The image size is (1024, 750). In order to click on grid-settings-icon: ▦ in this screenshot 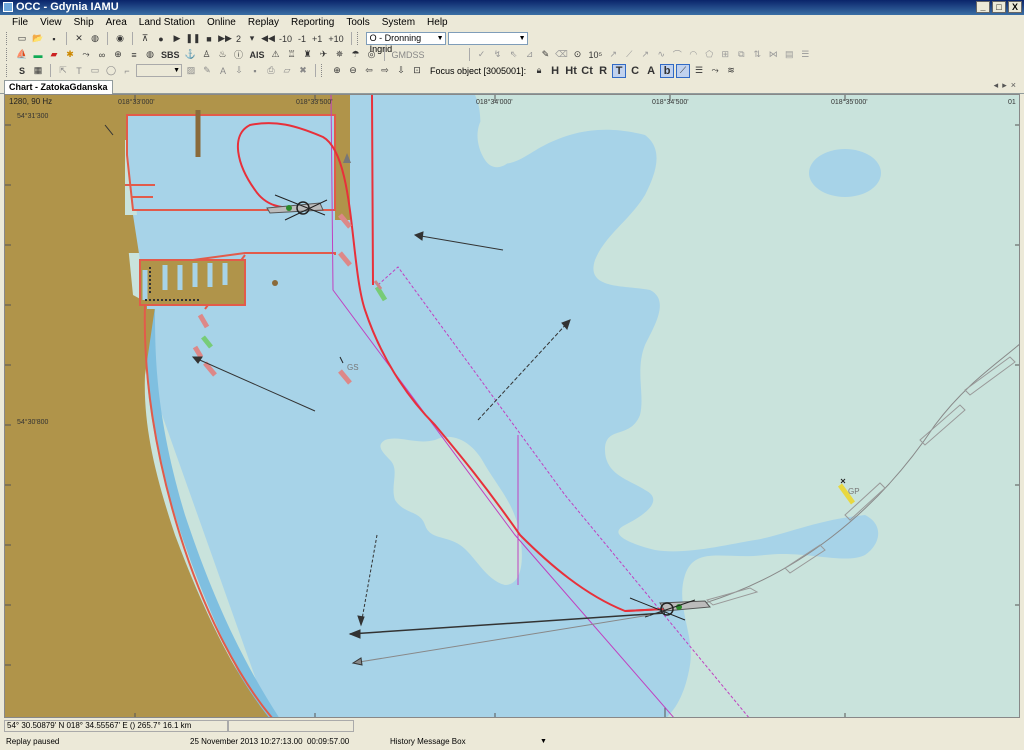, I will do `click(38, 71)`.